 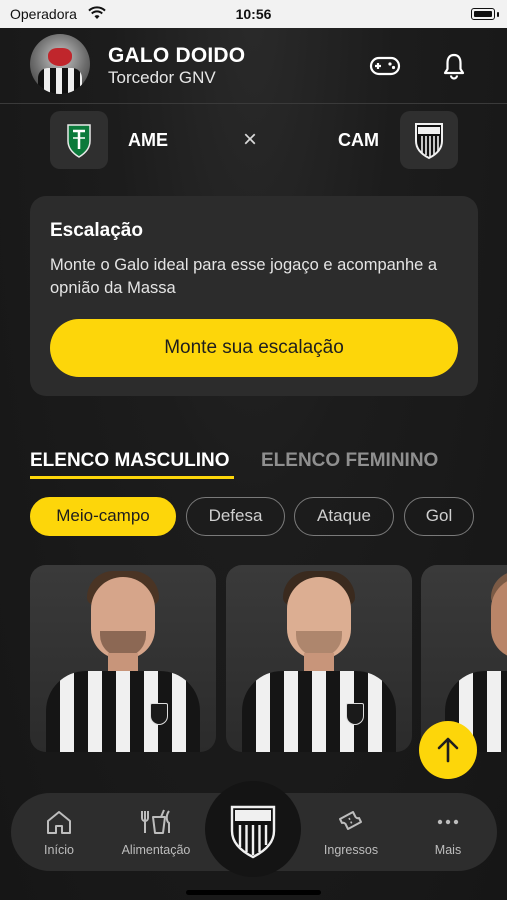 I want to click on lineup-card-title: Escalação, so click(x=96, y=230).